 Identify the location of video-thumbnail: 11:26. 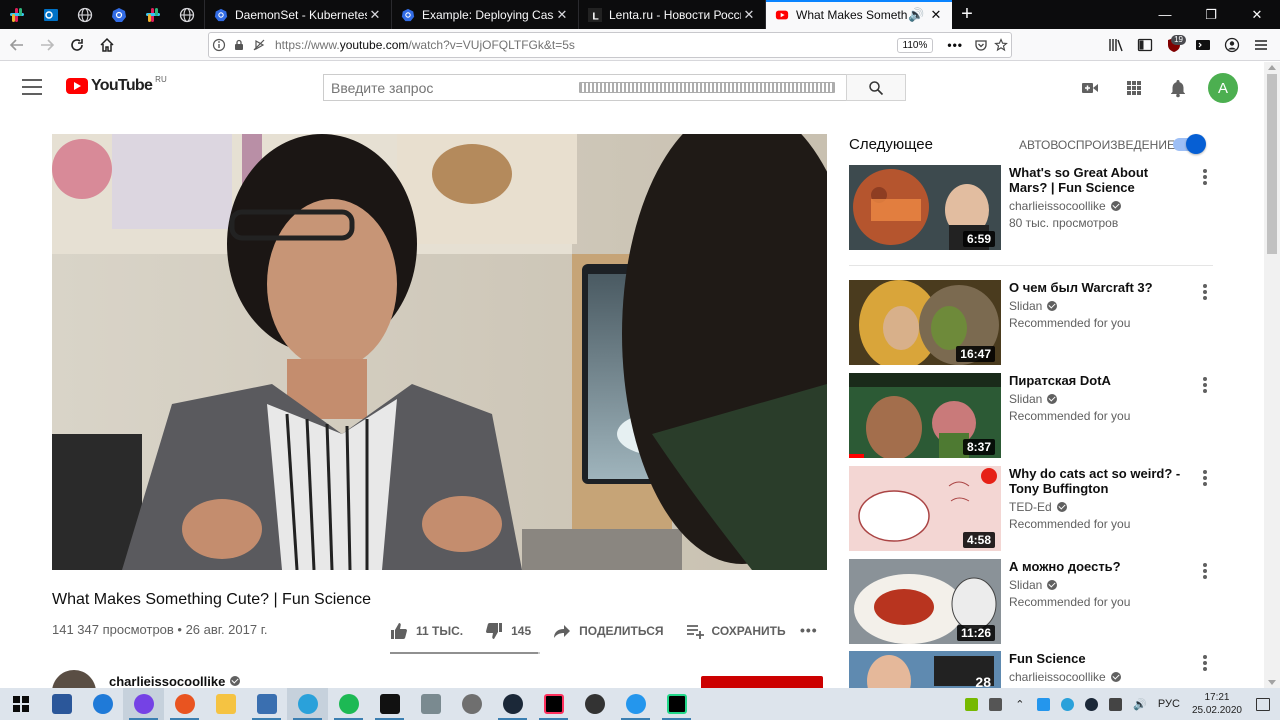
(925, 601).